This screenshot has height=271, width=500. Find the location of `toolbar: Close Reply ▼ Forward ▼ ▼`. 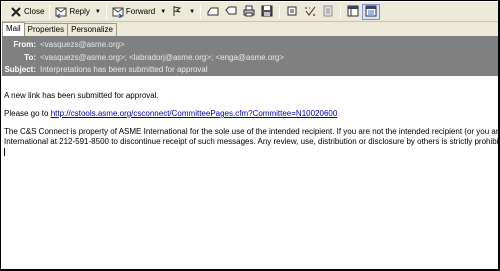

toolbar: Close Reply ▼ Forward ▼ ▼ is located at coordinates (250, 12).